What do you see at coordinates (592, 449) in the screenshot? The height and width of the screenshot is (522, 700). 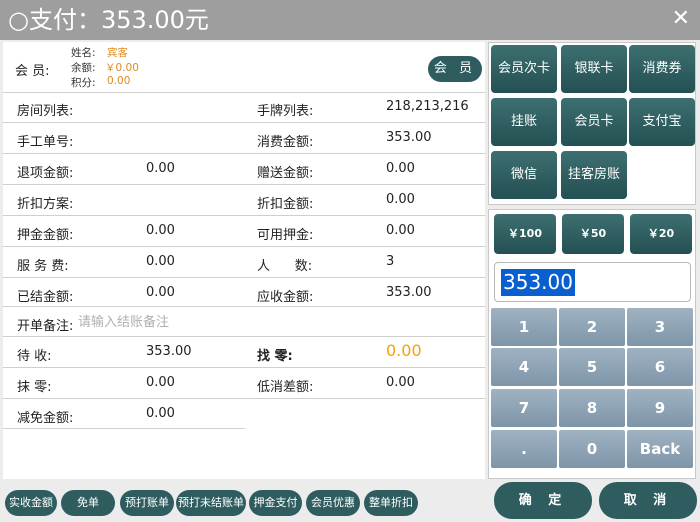 I see `key-0: 0` at bounding box center [592, 449].